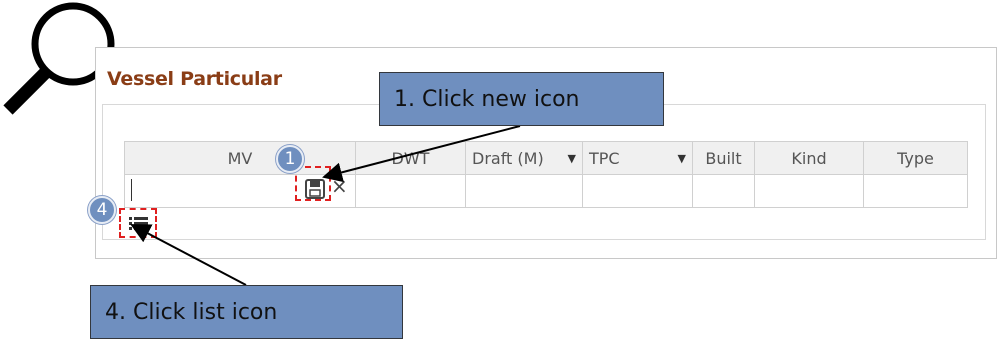 The height and width of the screenshot is (340, 998). Describe the element at coordinates (102, 210) in the screenshot. I see `step-badge-4: 4` at that location.